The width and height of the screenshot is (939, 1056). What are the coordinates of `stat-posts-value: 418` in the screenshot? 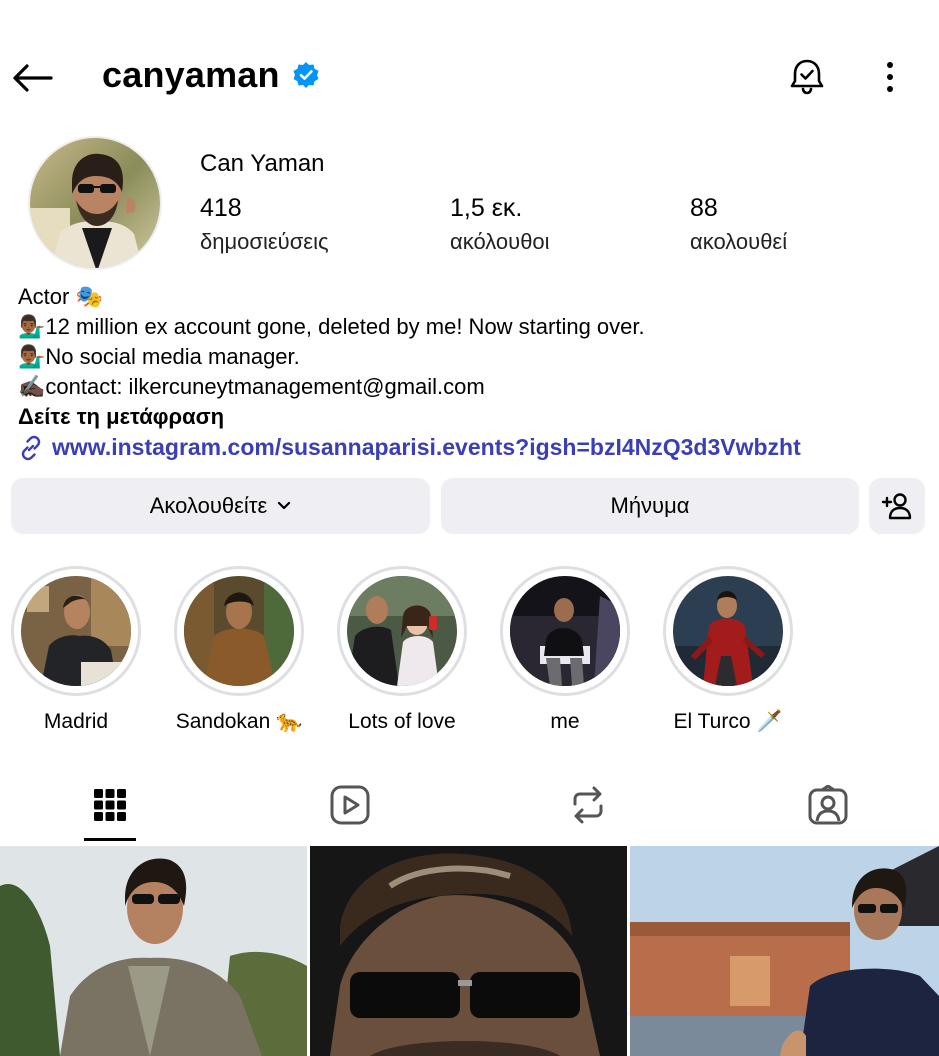 It's located at (221, 208).